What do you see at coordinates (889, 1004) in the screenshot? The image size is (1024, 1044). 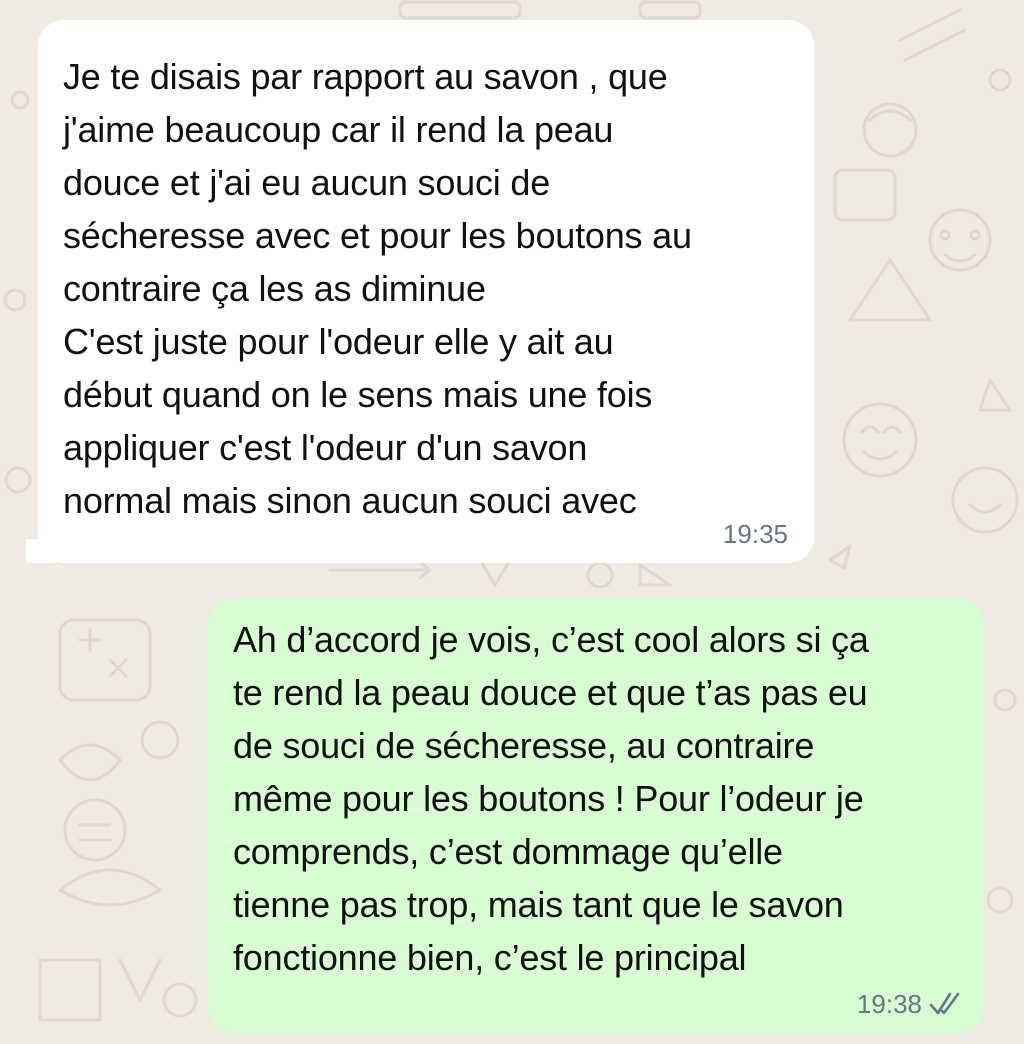 I see `message-timestamp: 19:38` at bounding box center [889, 1004].